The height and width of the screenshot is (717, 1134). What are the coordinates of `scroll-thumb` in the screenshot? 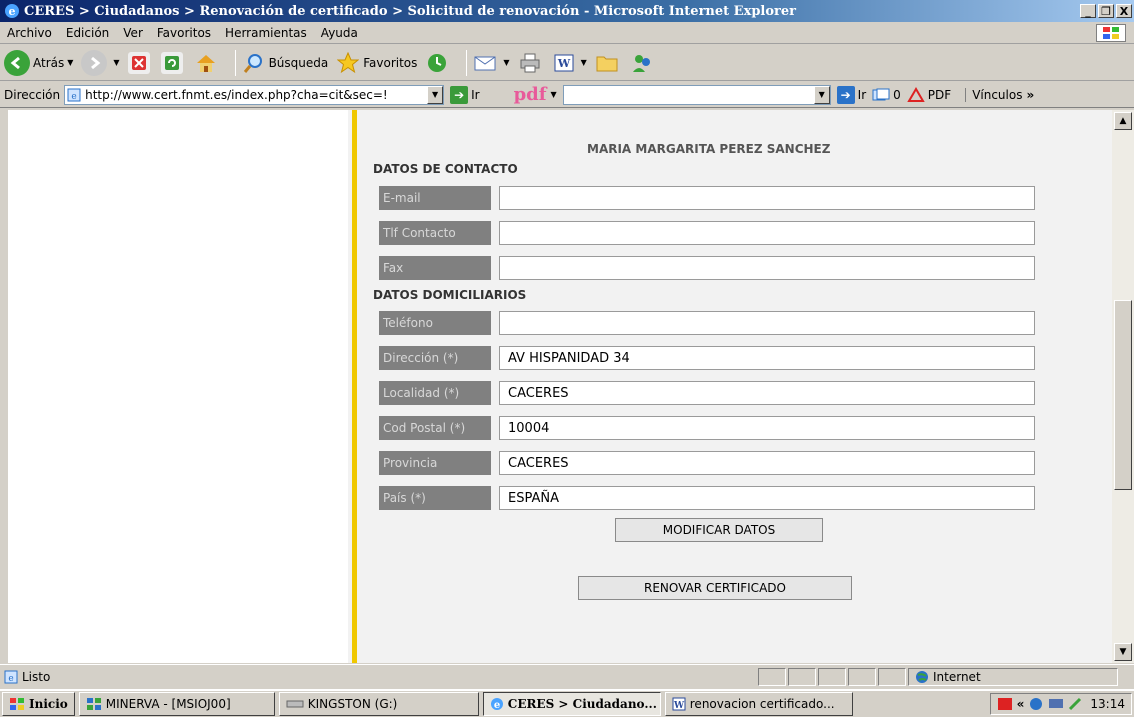 It's located at (1123, 395).